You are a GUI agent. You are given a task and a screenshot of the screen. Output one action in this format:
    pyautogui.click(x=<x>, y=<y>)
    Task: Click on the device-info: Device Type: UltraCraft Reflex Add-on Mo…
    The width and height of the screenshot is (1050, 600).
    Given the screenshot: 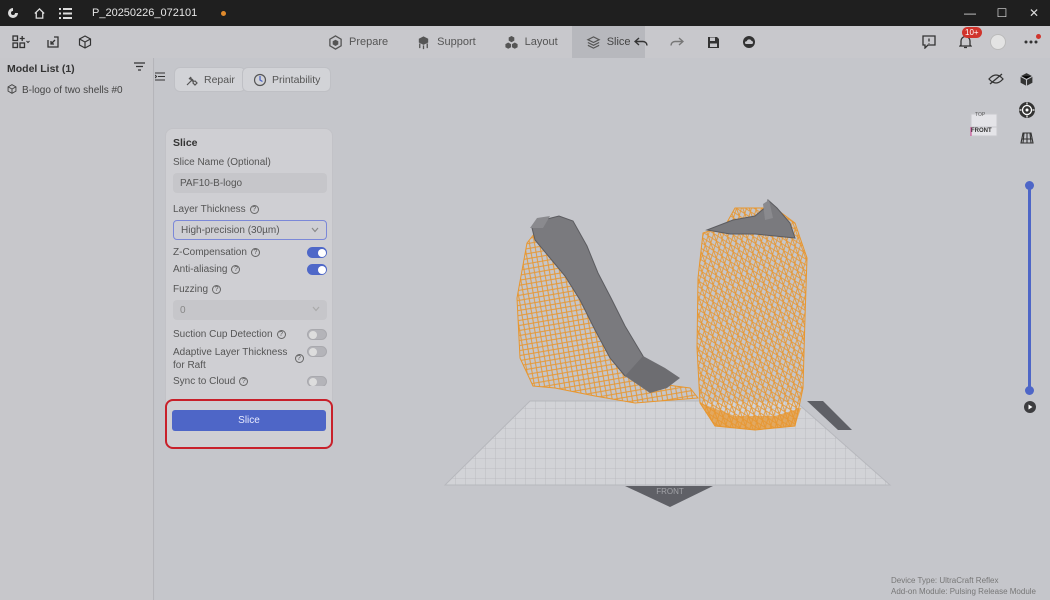 What is the action you would take?
    pyautogui.click(x=963, y=586)
    